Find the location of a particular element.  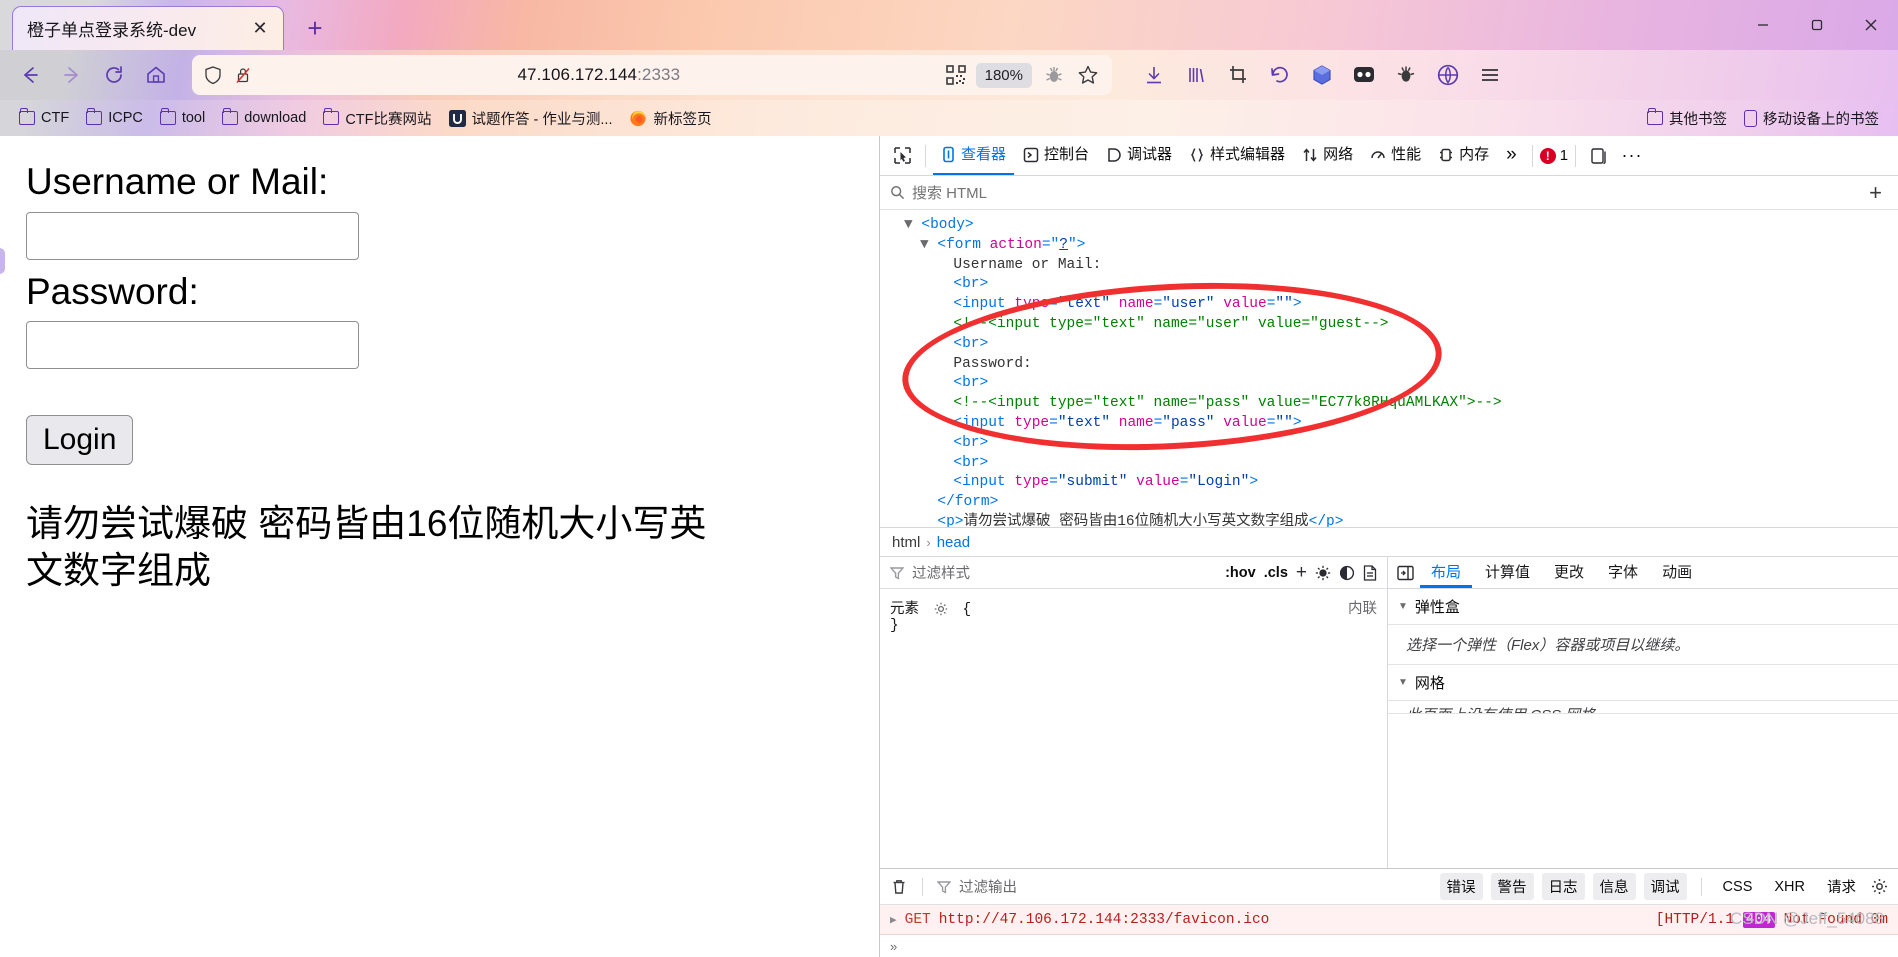

bookmark-item: download is located at coordinates (264, 118).